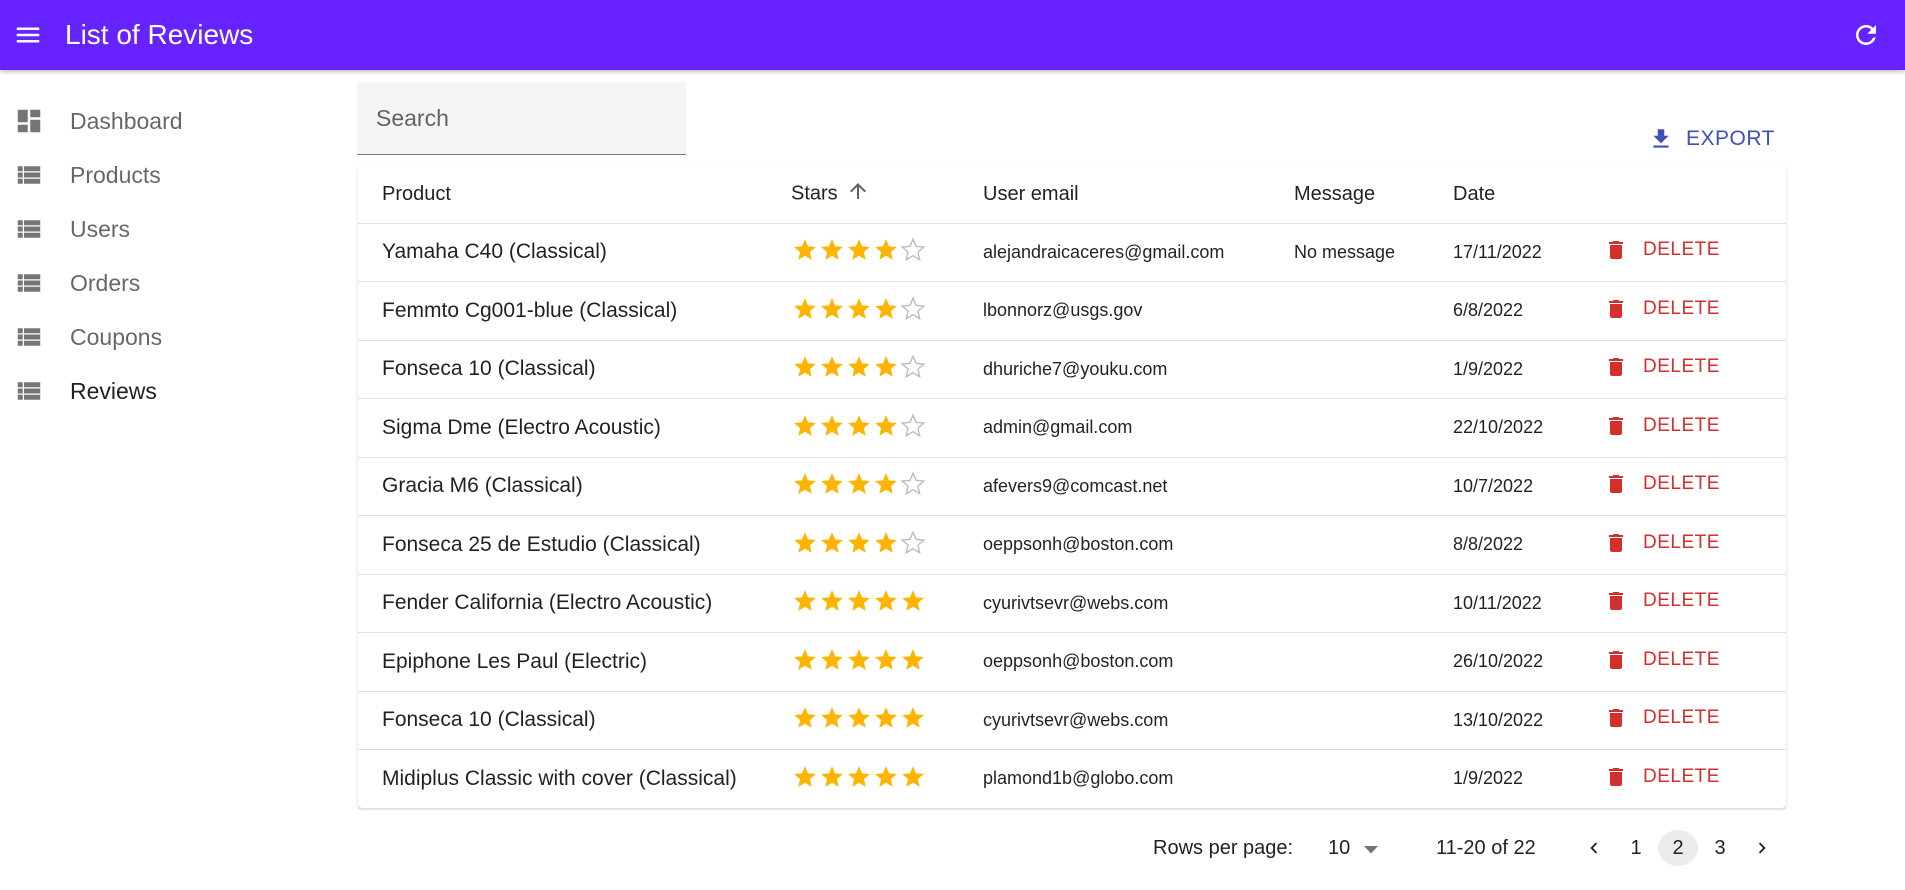  Describe the element at coordinates (1730, 138) in the screenshot. I see `export-label: EXPORT` at that location.